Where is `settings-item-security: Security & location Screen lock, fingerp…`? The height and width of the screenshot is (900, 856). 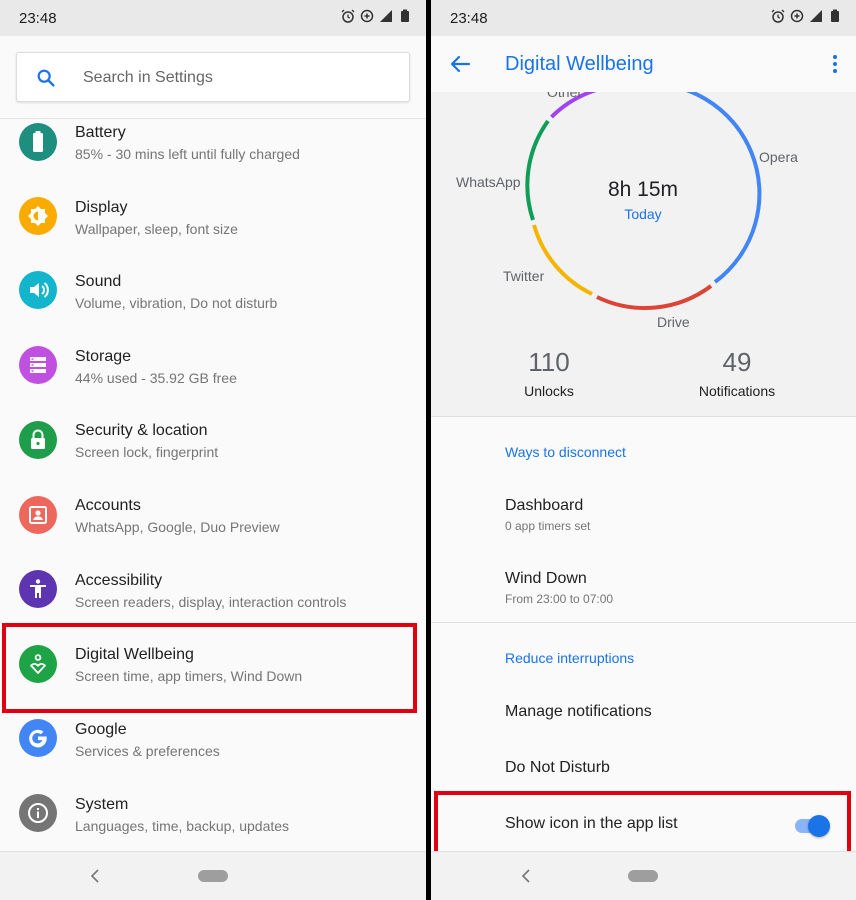 settings-item-security: Security & location Screen lock, fingerp… is located at coordinates (213, 451).